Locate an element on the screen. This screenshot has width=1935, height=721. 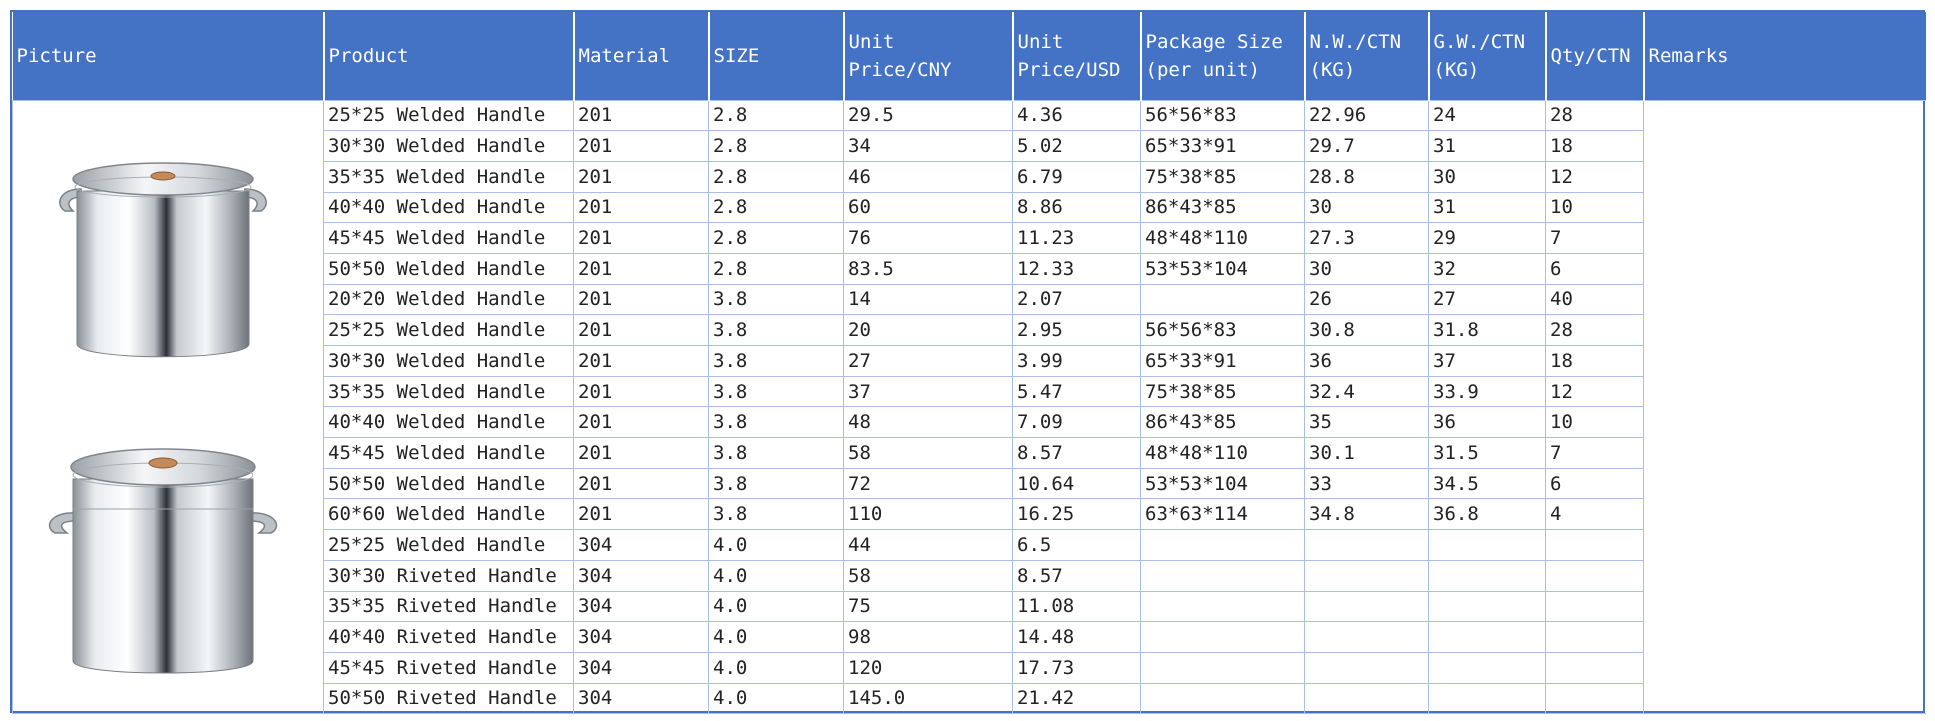
cell-package-size: 48*48*110 is located at coordinates (1222, 453).